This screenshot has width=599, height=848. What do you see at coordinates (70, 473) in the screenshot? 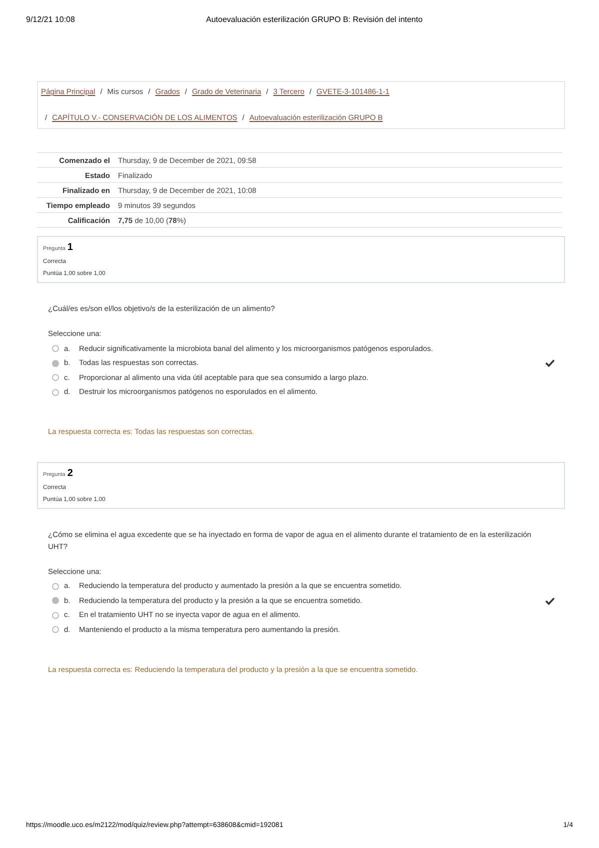
I see `question-number: 2` at bounding box center [70, 473].